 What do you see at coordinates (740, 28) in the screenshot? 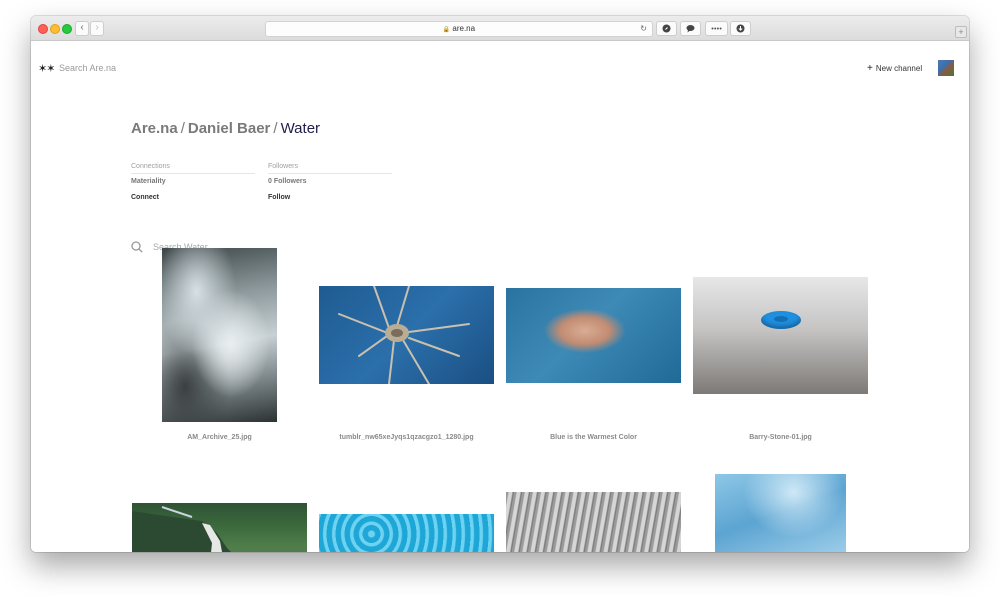
I see `download-icon` at bounding box center [740, 28].